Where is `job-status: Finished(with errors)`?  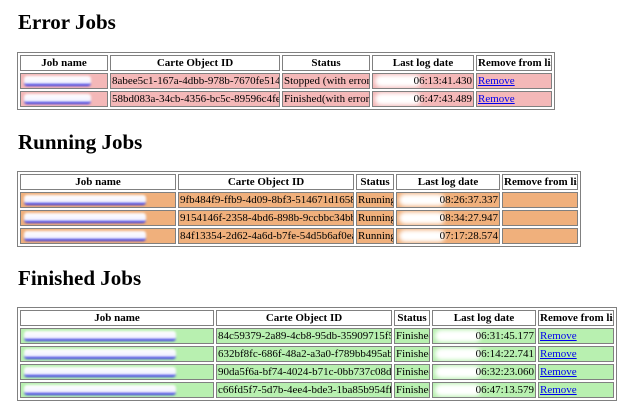
job-status: Finished(with errors) is located at coordinates (326, 99).